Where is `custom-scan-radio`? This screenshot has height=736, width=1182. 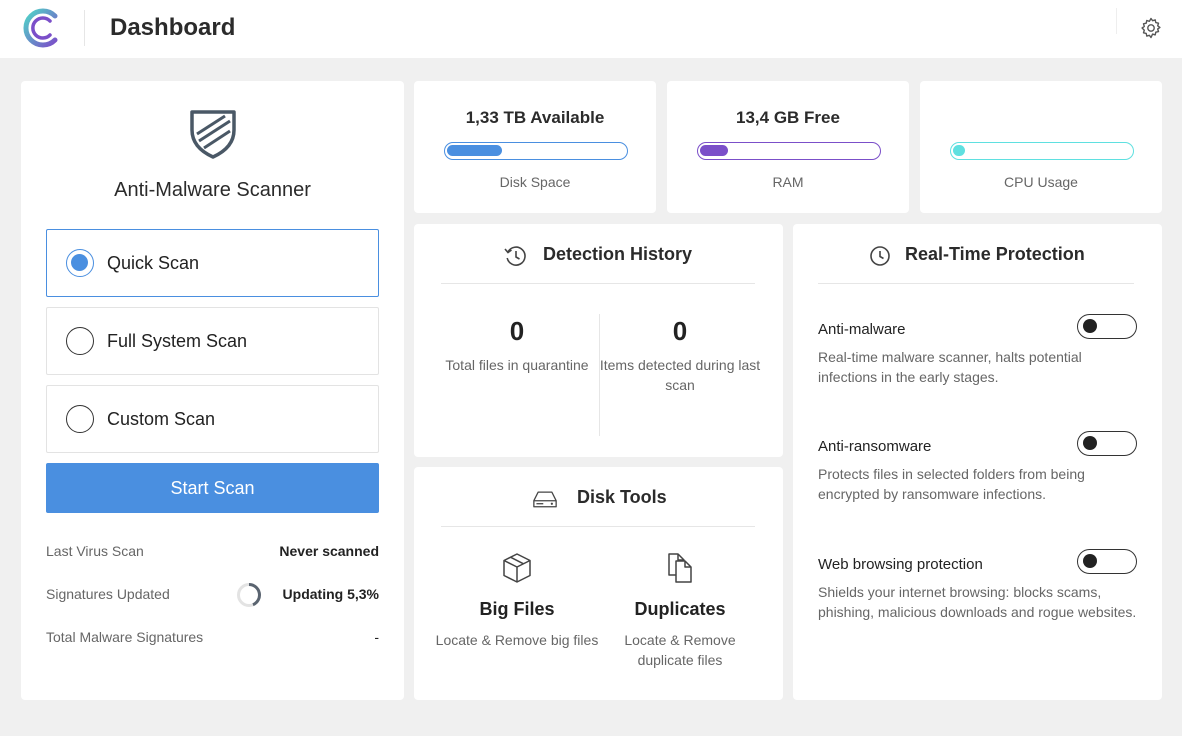 custom-scan-radio is located at coordinates (80, 419).